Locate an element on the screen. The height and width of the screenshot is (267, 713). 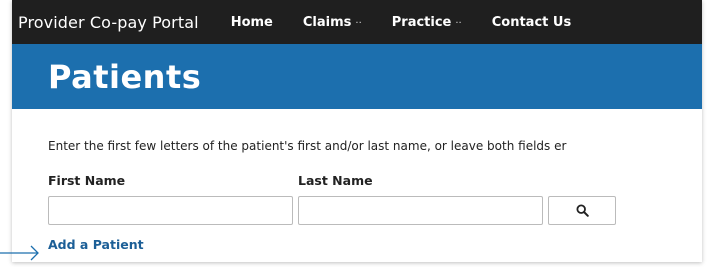
last-name-input is located at coordinates (420, 210).